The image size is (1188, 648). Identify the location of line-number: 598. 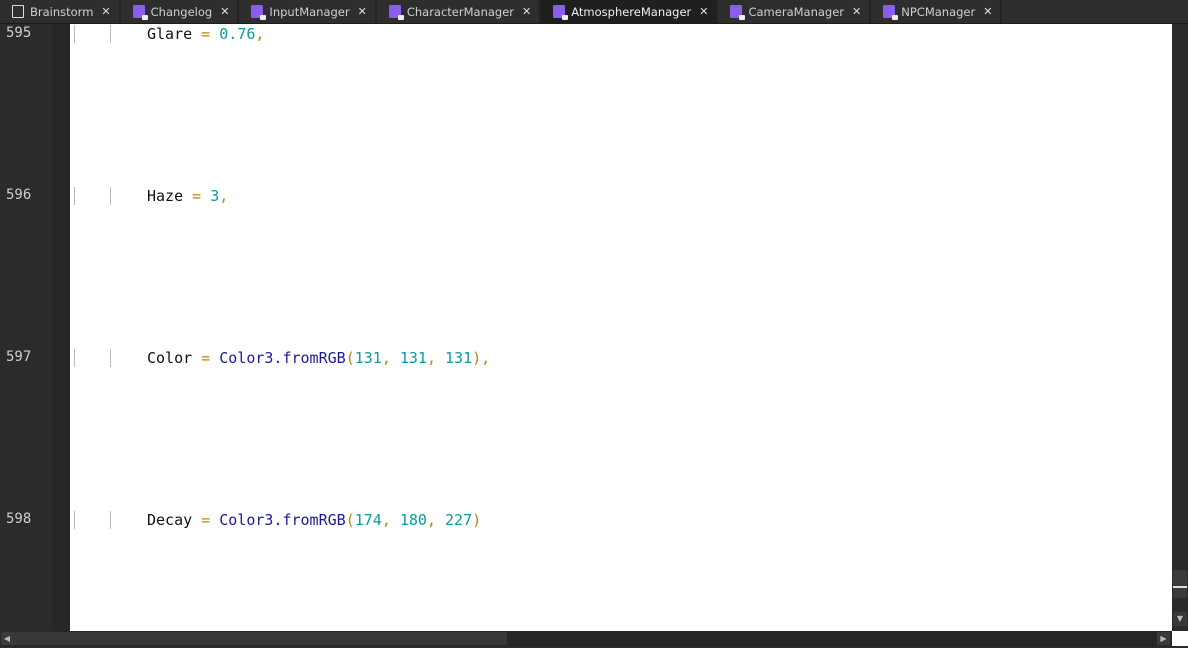
(19, 519).